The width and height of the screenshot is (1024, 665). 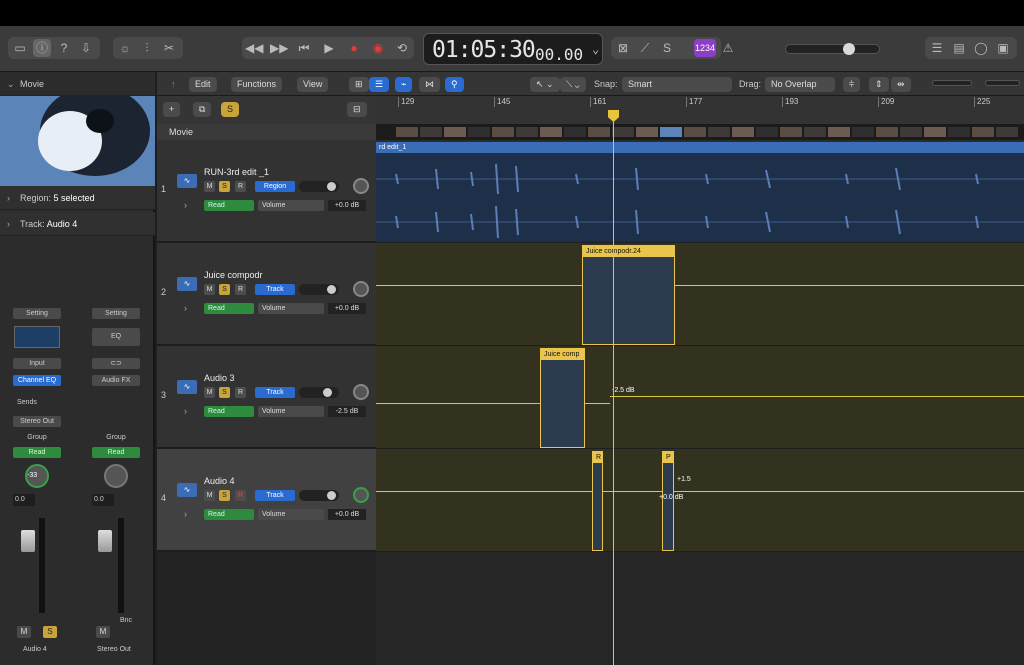 What do you see at coordinates (37, 337) in the screenshot?
I see `eq-thumbnail` at bounding box center [37, 337].